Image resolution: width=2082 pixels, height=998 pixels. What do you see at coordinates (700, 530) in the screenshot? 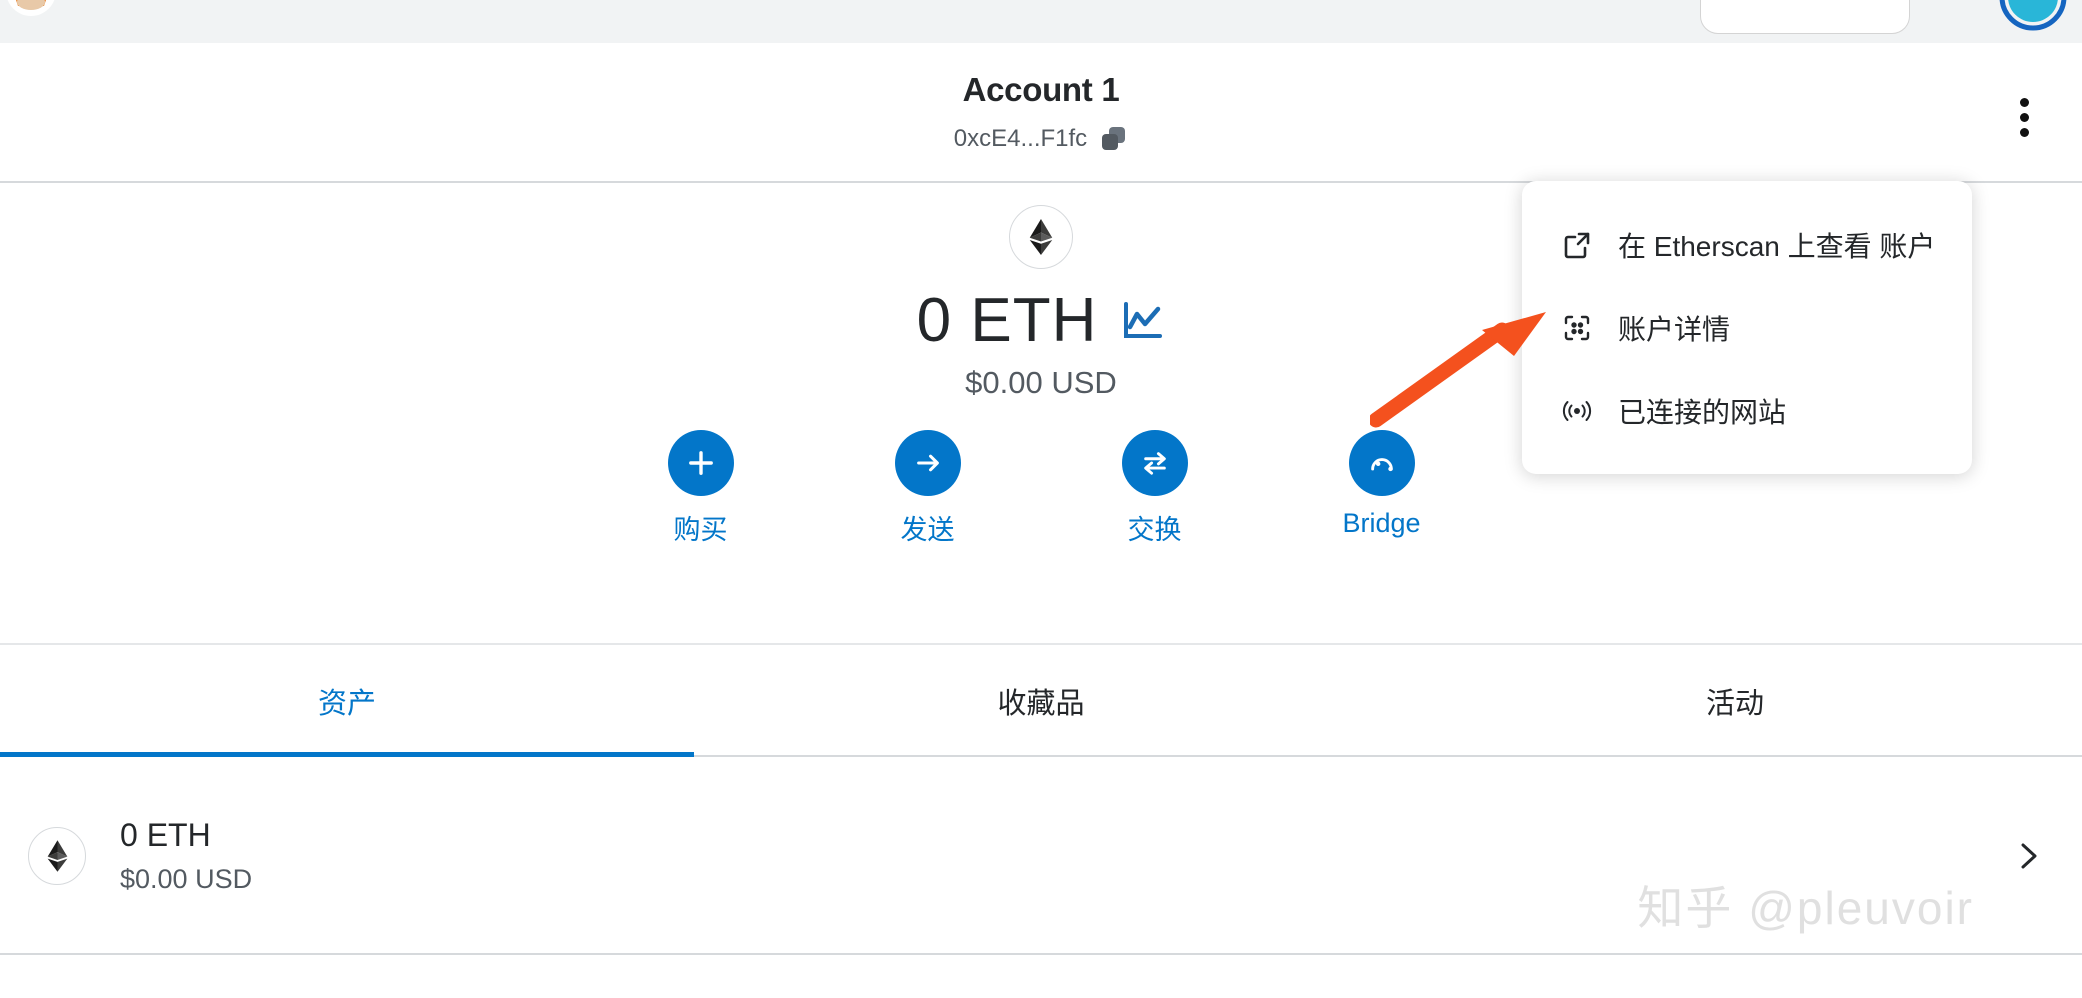
I see `buy-label: 购买` at bounding box center [700, 530].